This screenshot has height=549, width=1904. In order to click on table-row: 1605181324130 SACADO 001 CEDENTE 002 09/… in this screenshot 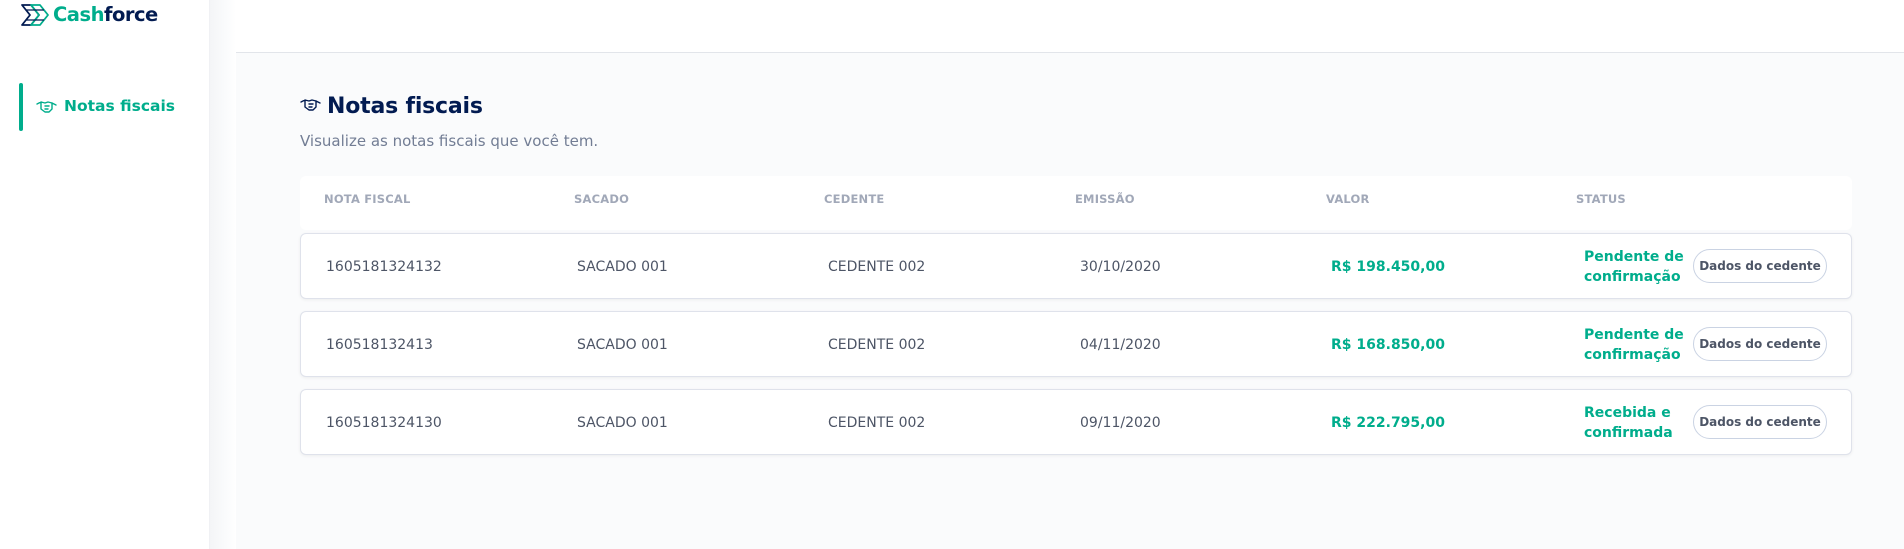, I will do `click(1076, 422)`.